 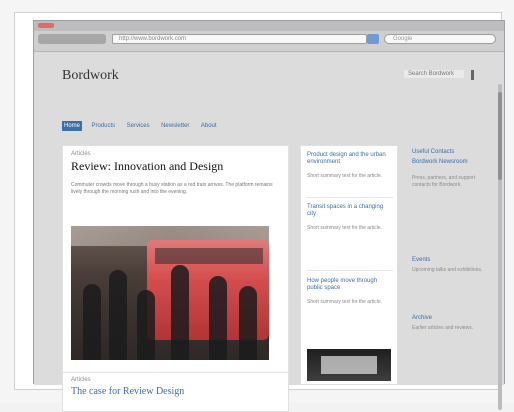 I want to click on middle-item-text-2: Short summary text for the article., so click(x=345, y=228).